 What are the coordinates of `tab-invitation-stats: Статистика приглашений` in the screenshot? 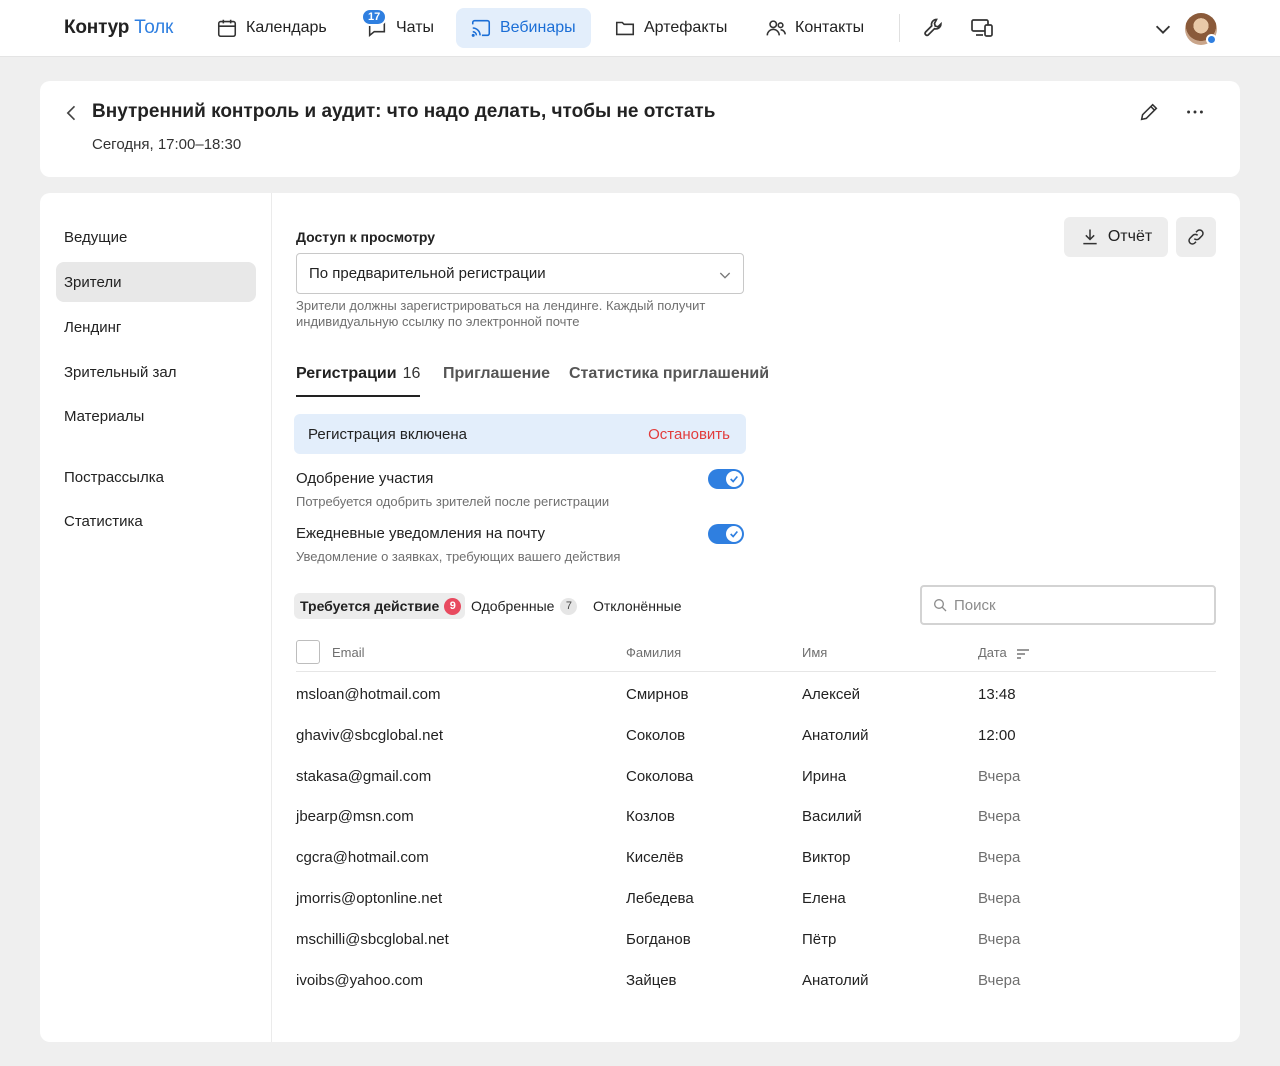 It's located at (669, 381).